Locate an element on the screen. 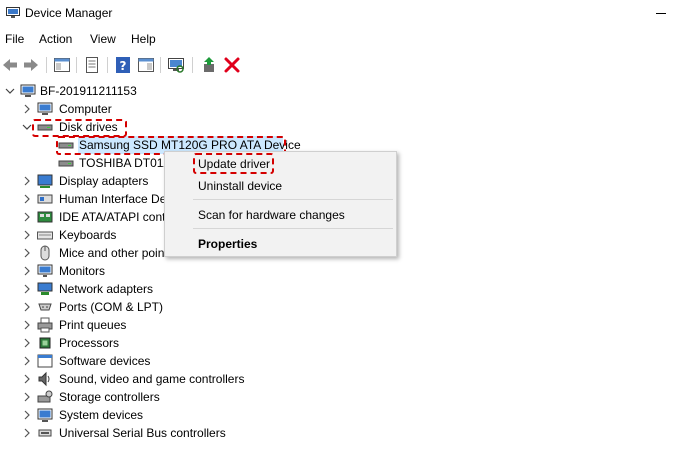 The width and height of the screenshot is (674, 468). tree-item-network-adapters: Network adapters is located at coordinates (150, 289).